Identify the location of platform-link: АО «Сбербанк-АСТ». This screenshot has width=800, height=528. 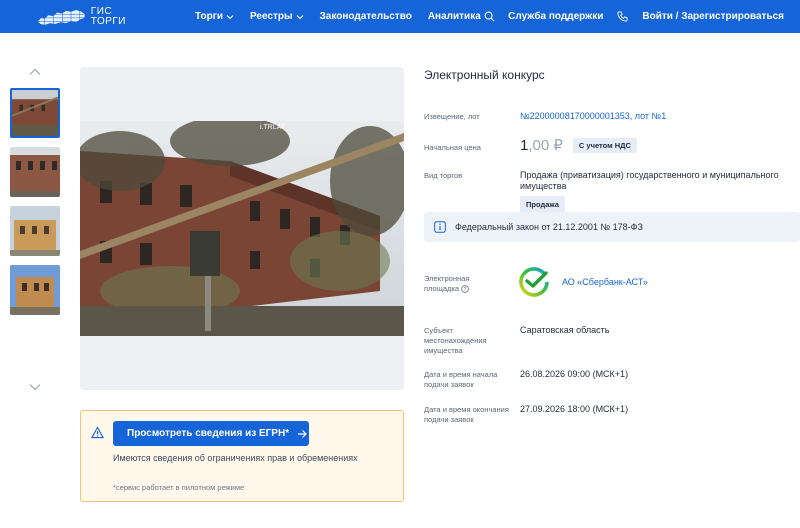
(583, 282).